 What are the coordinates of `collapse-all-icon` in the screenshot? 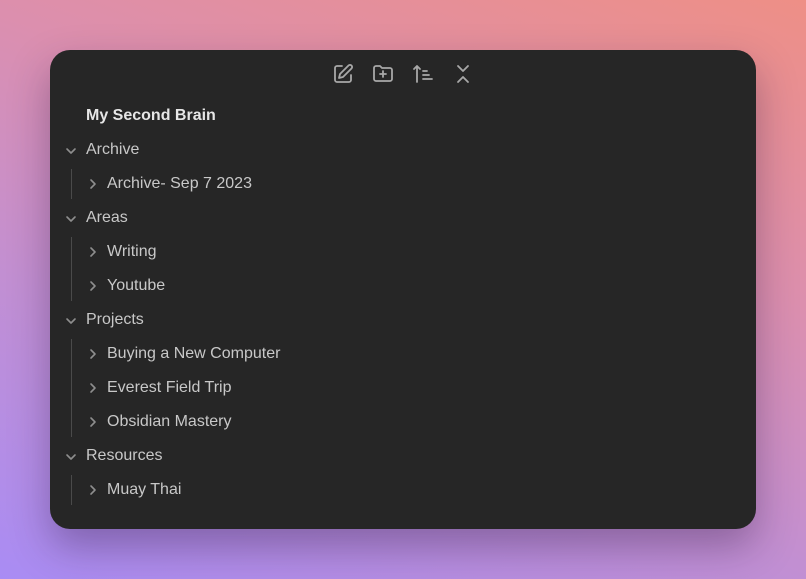 It's located at (463, 74).